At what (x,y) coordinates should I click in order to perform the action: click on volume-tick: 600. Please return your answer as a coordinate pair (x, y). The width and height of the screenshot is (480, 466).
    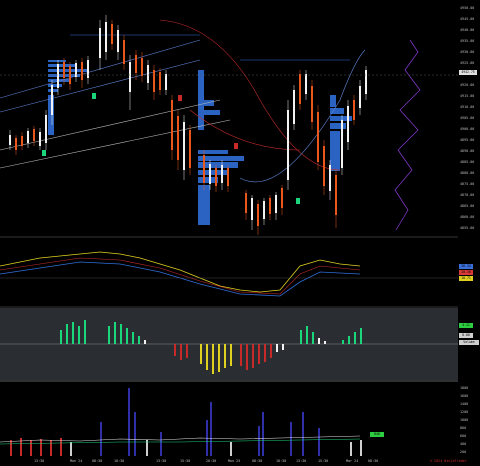
    Looking at the image, I should click on (463, 436).